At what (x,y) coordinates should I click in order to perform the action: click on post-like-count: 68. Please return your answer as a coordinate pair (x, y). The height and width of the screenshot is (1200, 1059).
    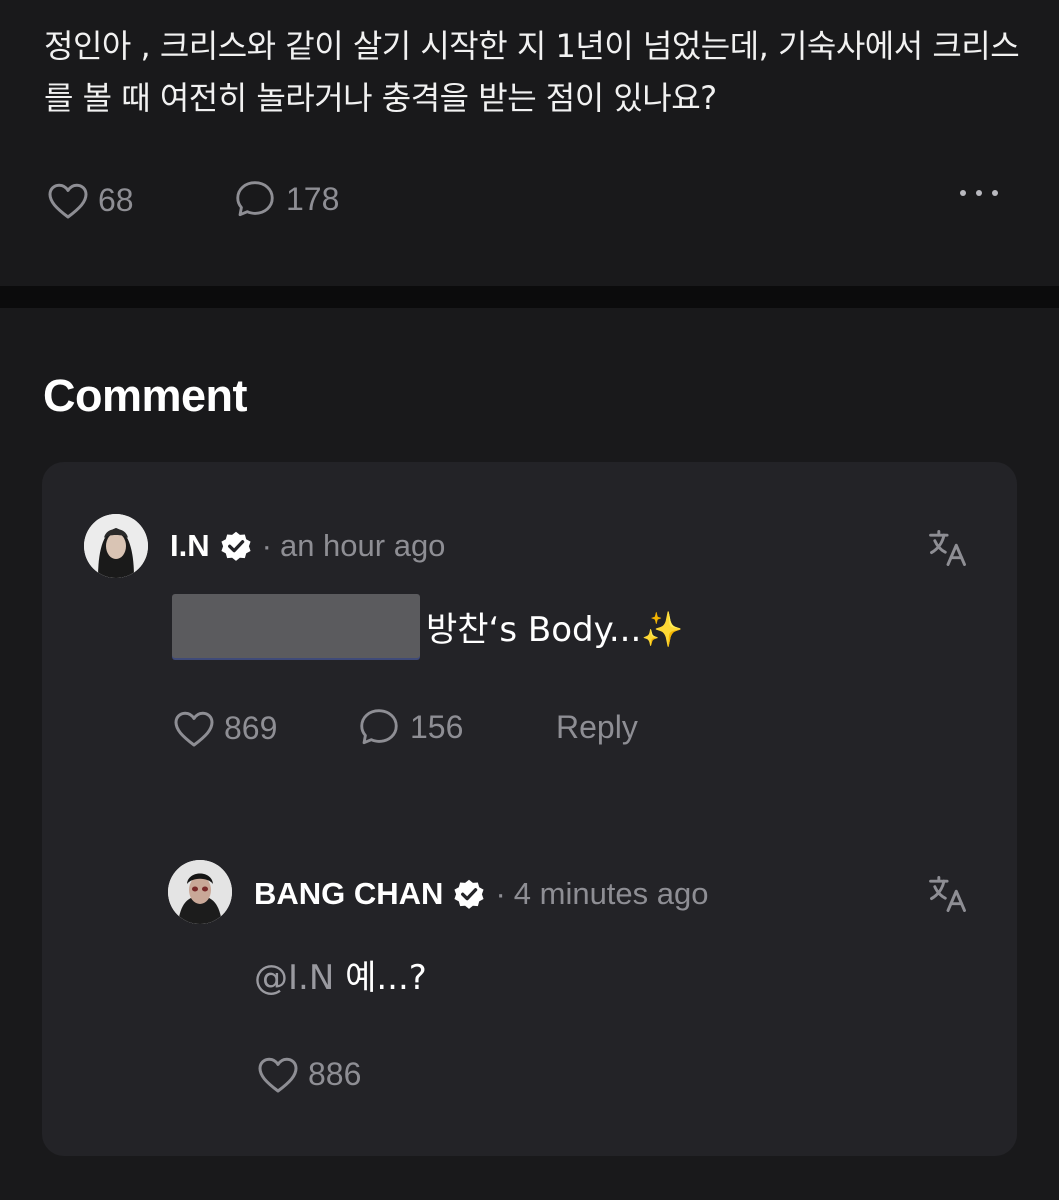
    Looking at the image, I should click on (116, 199).